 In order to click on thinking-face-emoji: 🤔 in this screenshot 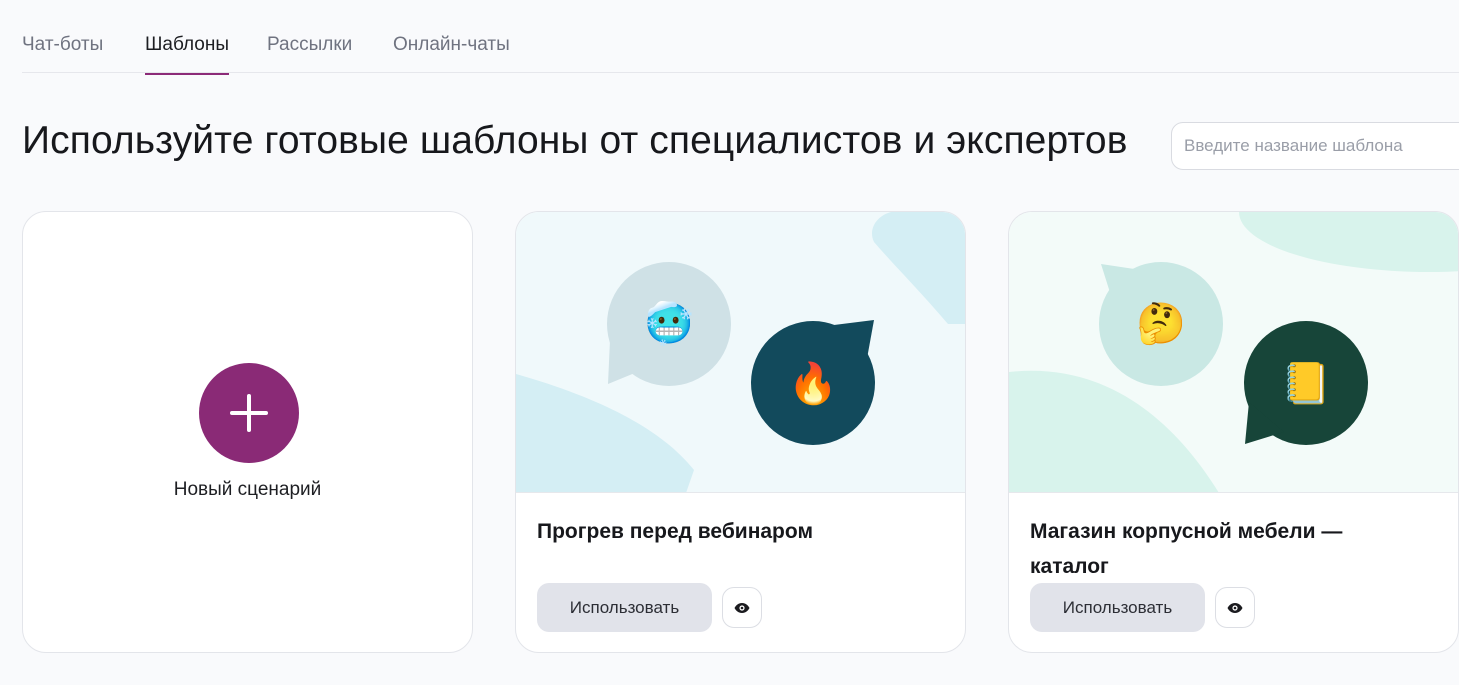, I will do `click(1161, 324)`.